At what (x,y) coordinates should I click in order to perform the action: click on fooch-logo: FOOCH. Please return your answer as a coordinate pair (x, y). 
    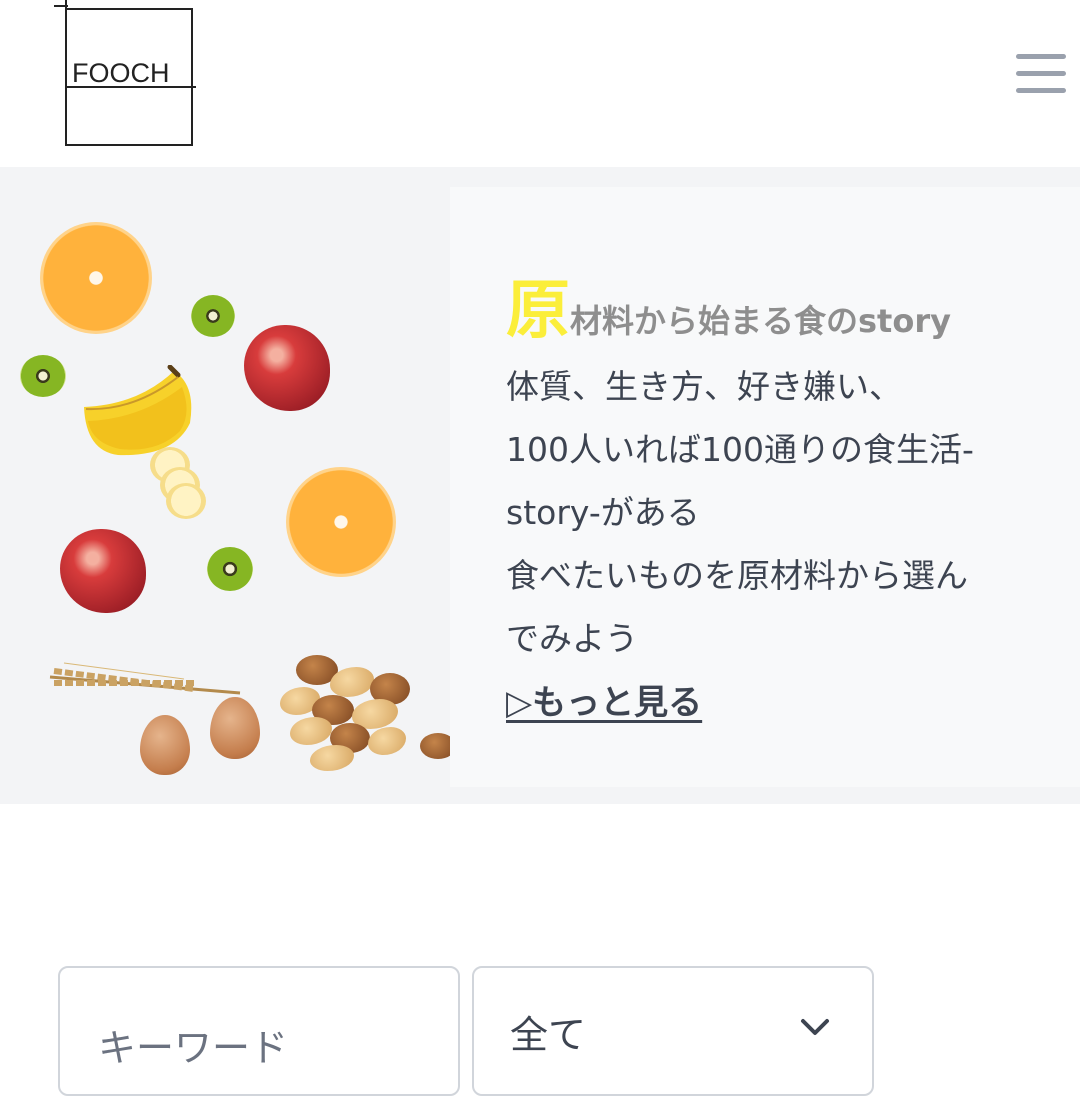
    Looking at the image, I should click on (126, 76).